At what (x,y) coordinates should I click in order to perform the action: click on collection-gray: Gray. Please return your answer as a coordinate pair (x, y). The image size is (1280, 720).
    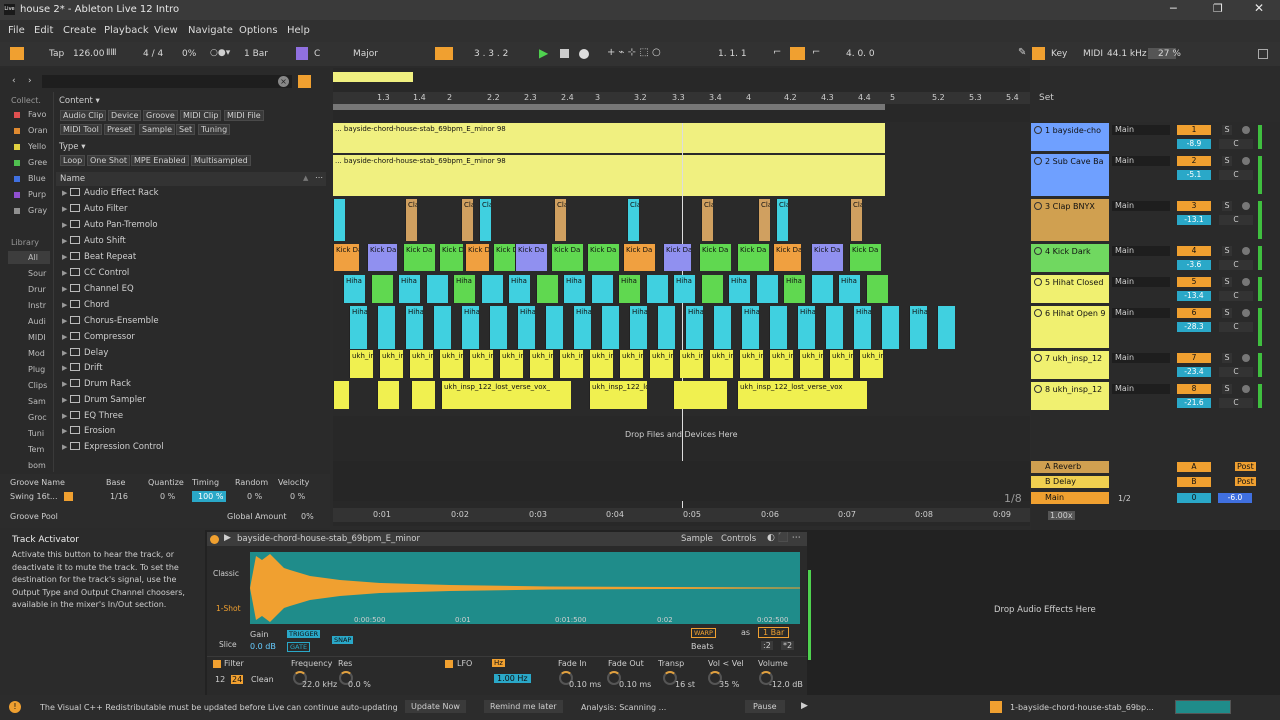
    Looking at the image, I should click on (37, 210).